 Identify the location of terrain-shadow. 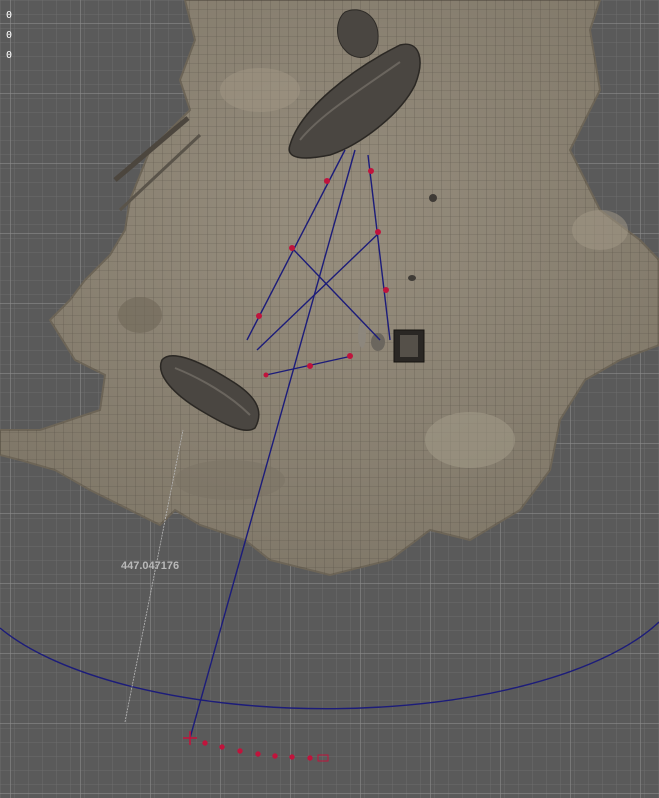
(230, 480).